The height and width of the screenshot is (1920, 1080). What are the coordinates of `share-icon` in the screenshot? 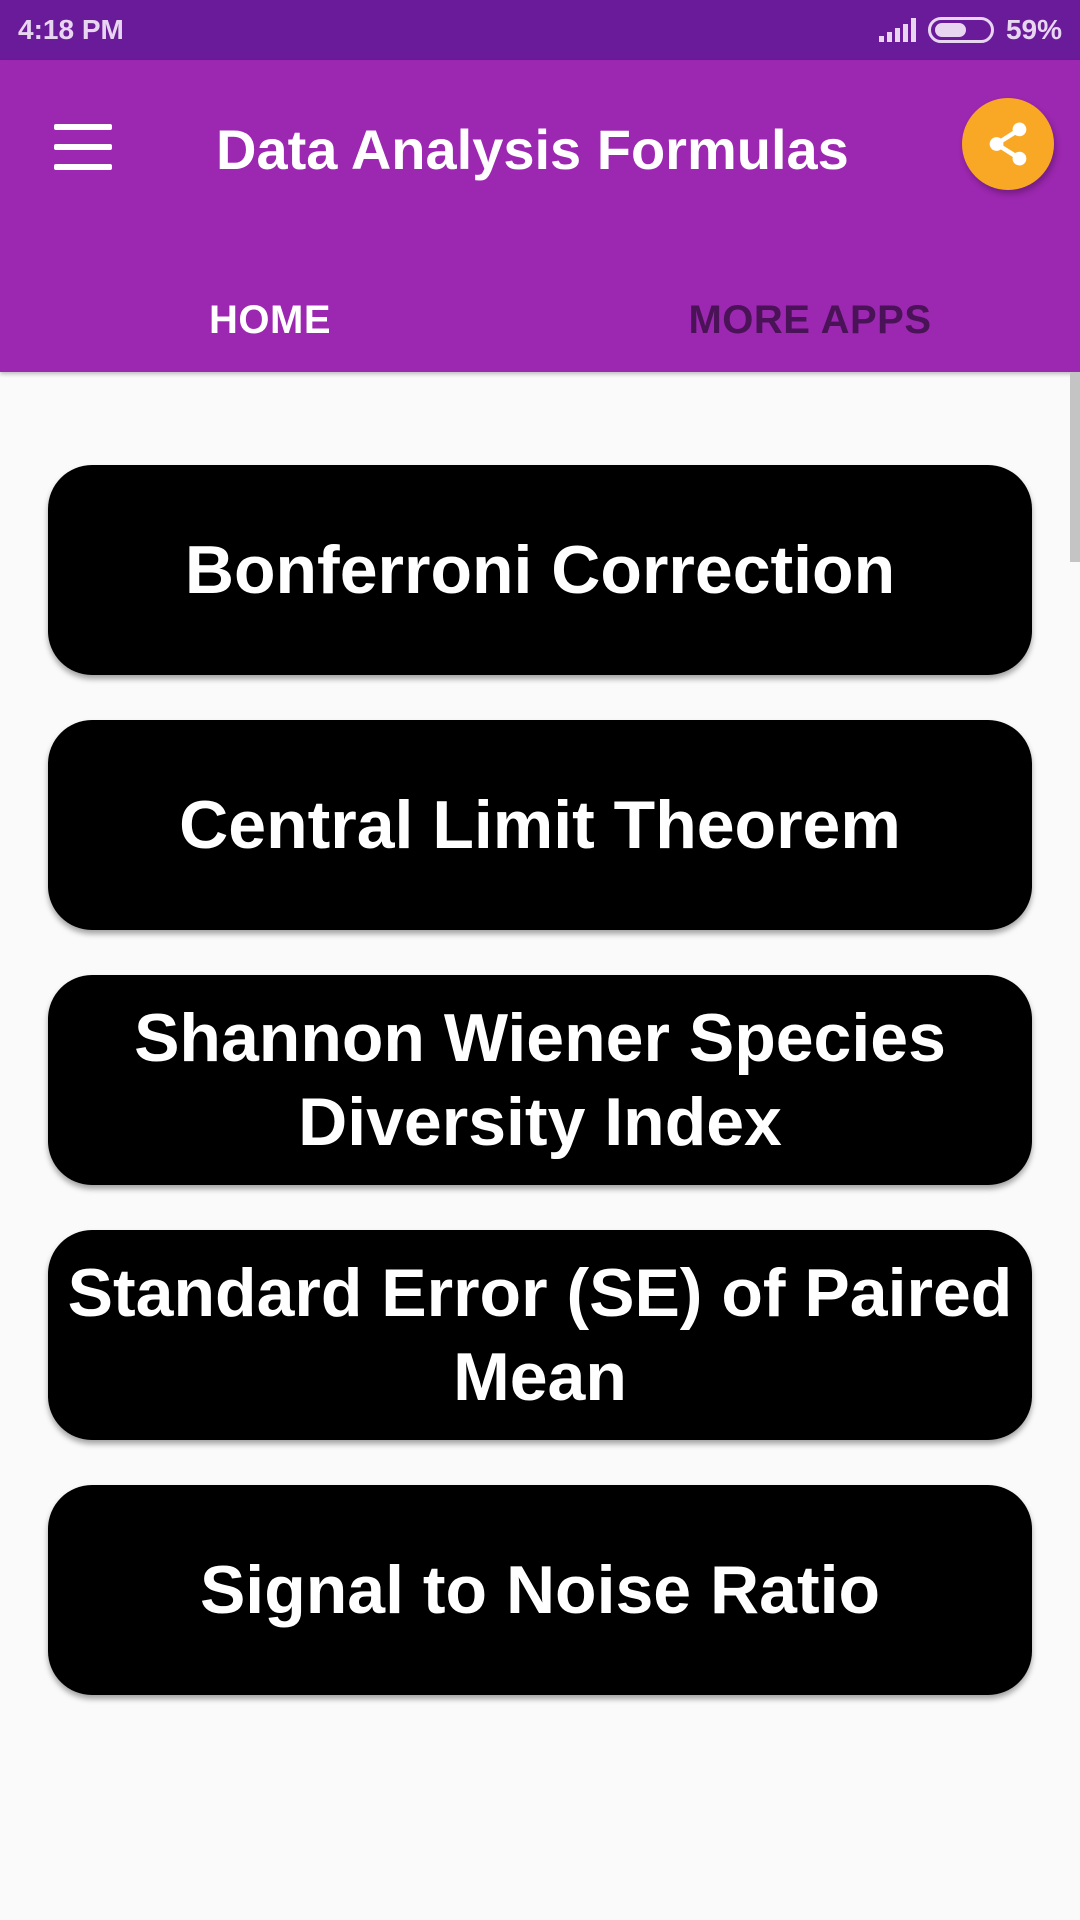 It's located at (1008, 144).